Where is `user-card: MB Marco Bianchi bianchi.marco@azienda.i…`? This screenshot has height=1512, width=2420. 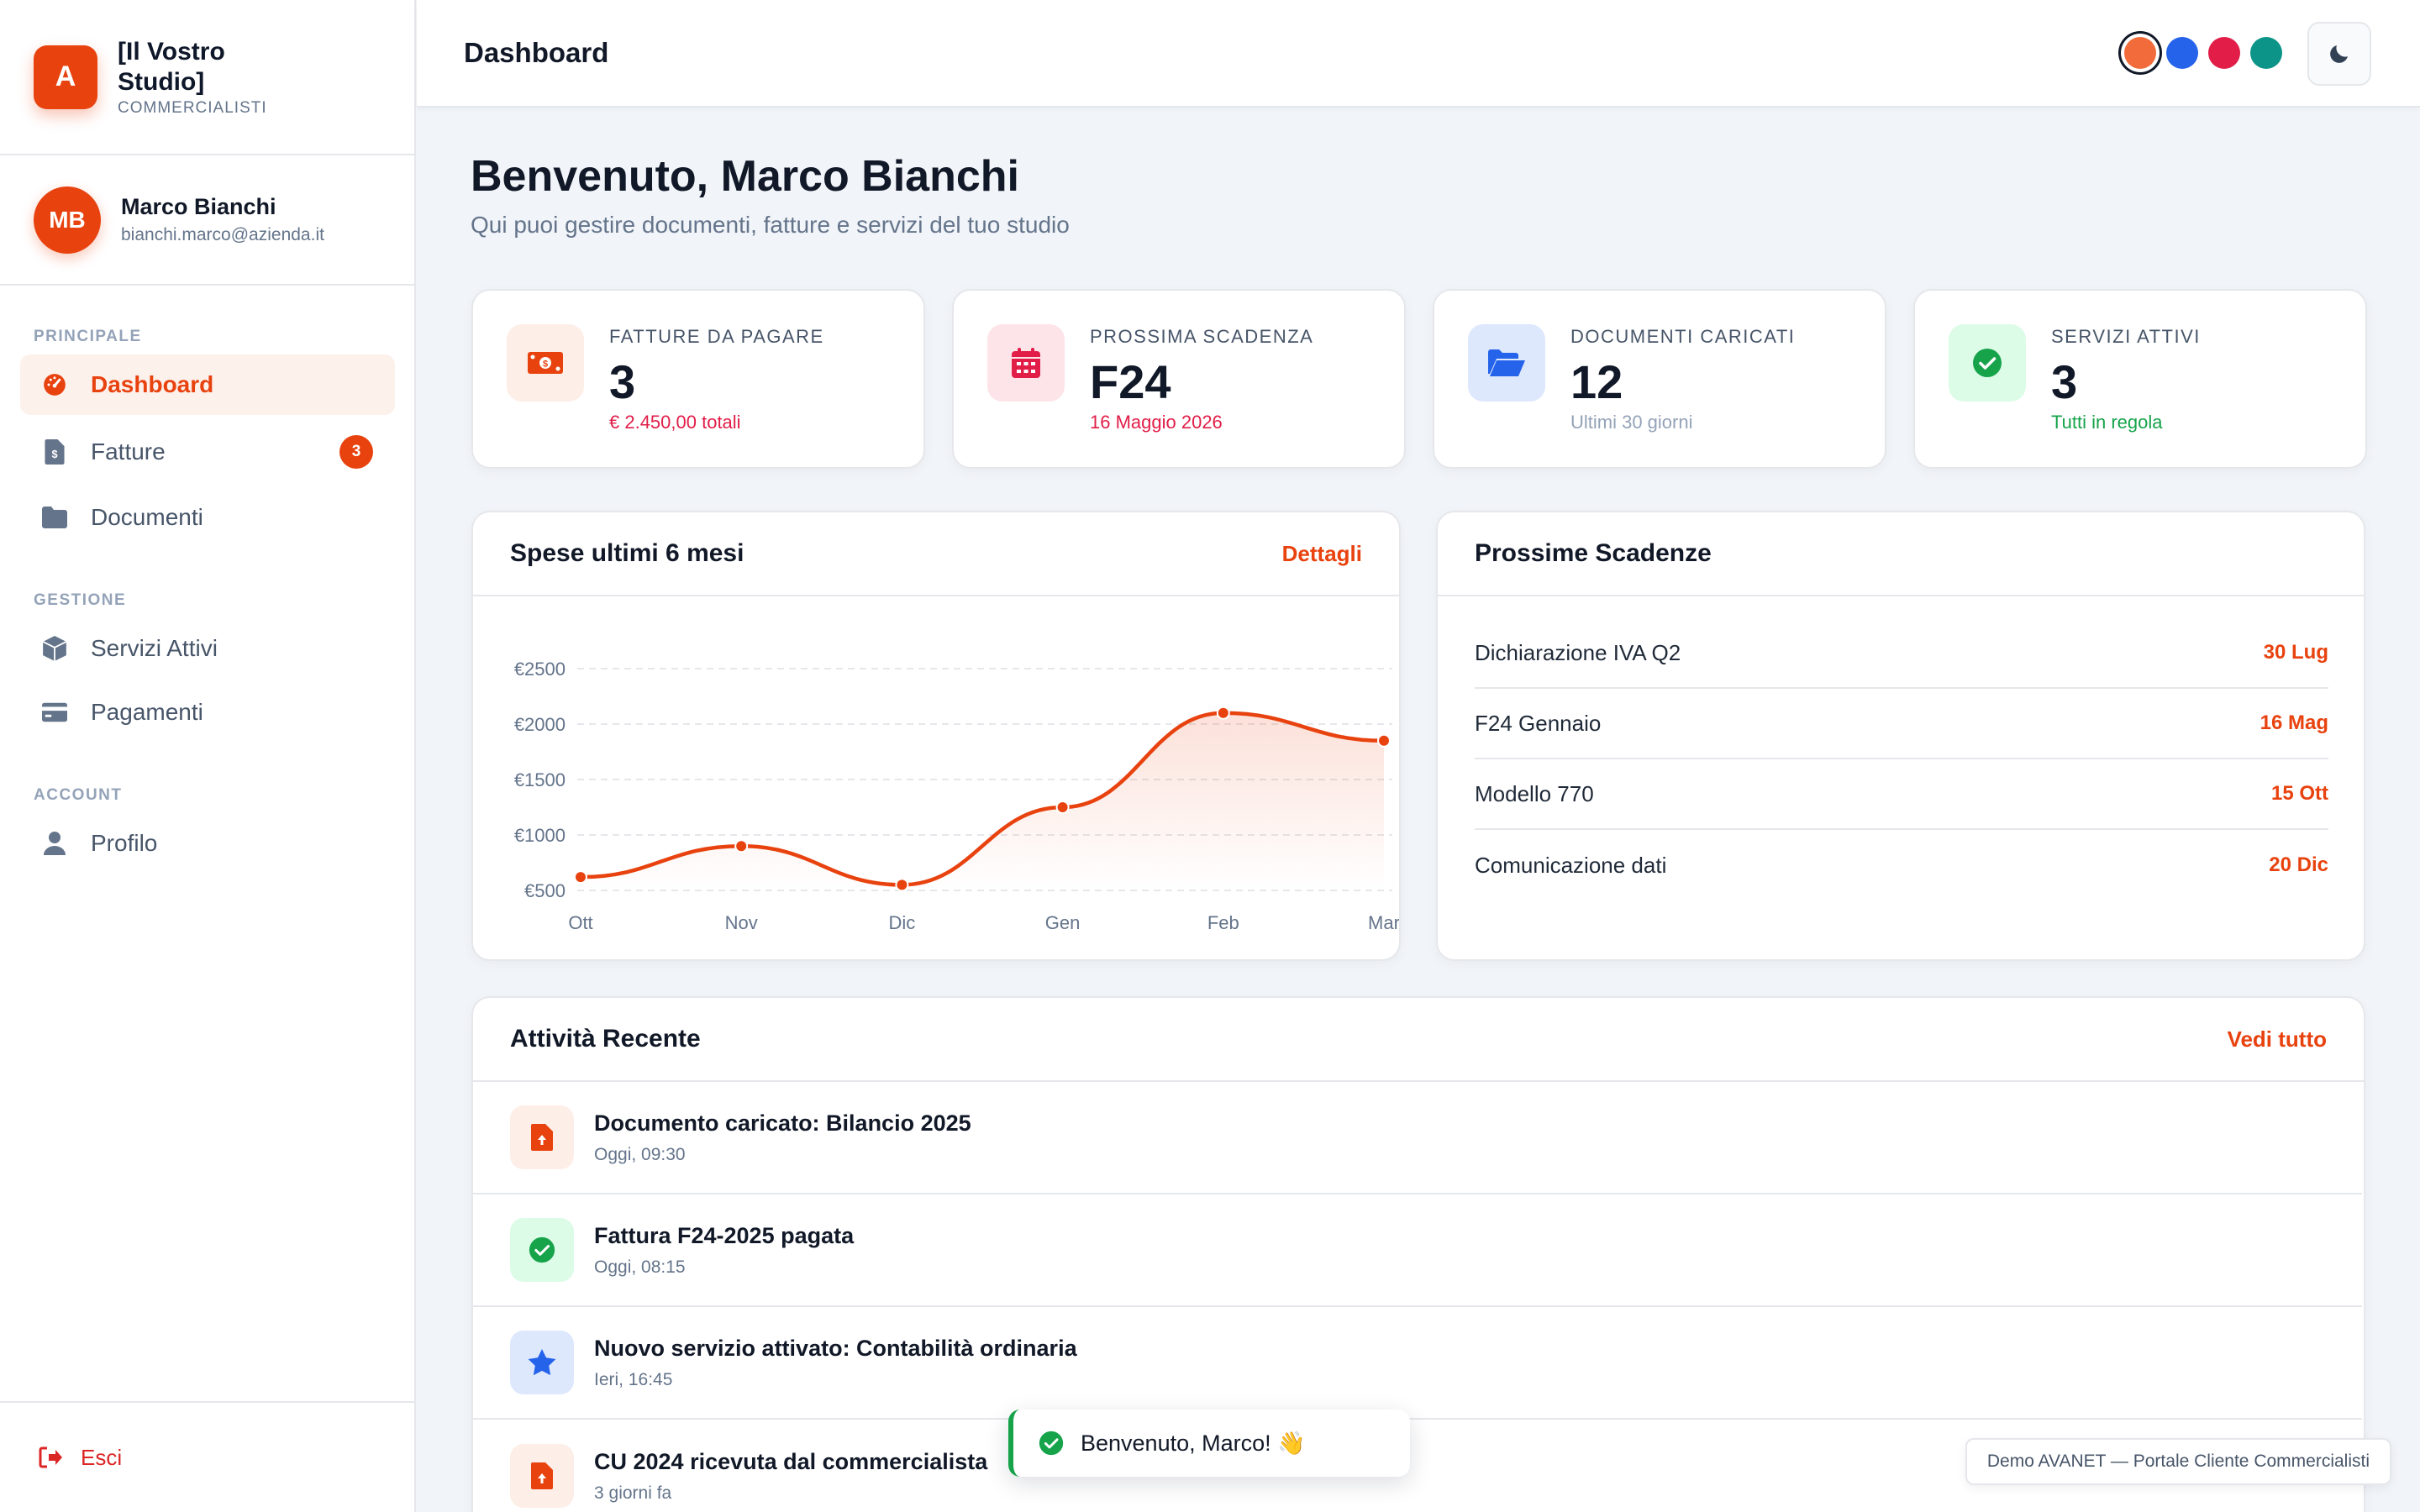
user-card: MB Marco Bianchi bianchi.marco@azienda.i… is located at coordinates (207, 220).